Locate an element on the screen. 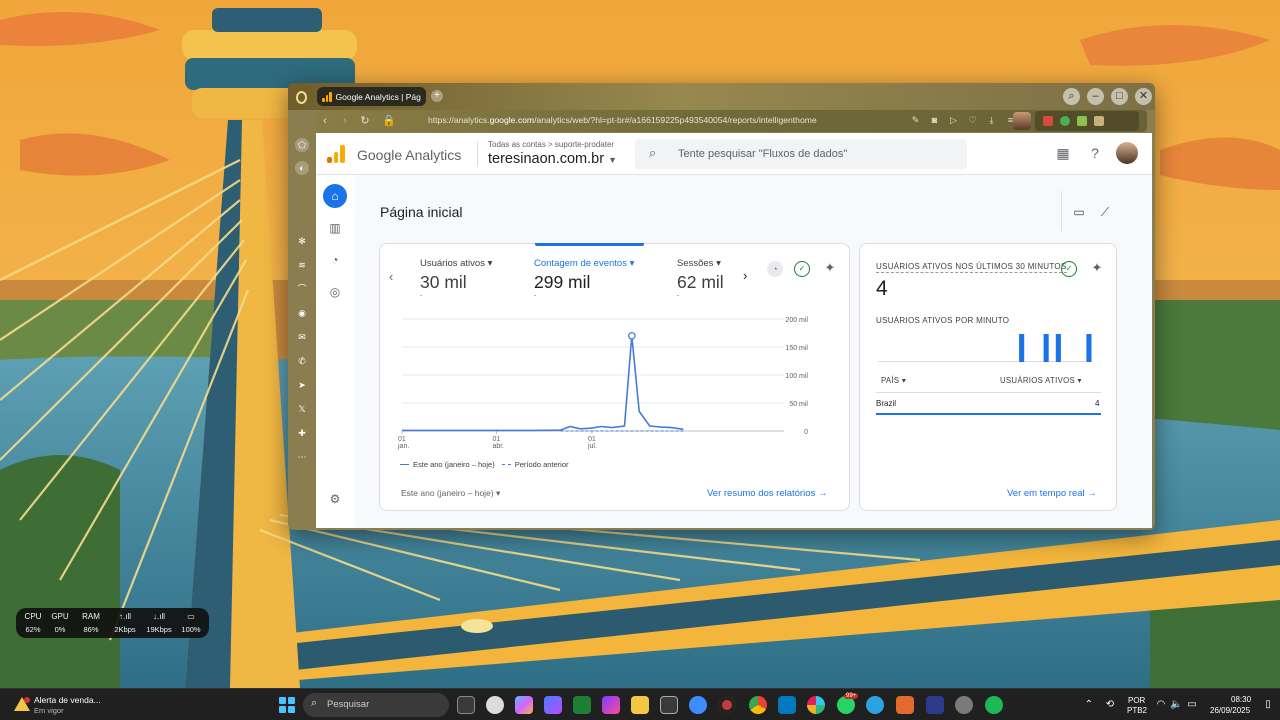  stack-icon: ≋ is located at coordinates (302, 265).